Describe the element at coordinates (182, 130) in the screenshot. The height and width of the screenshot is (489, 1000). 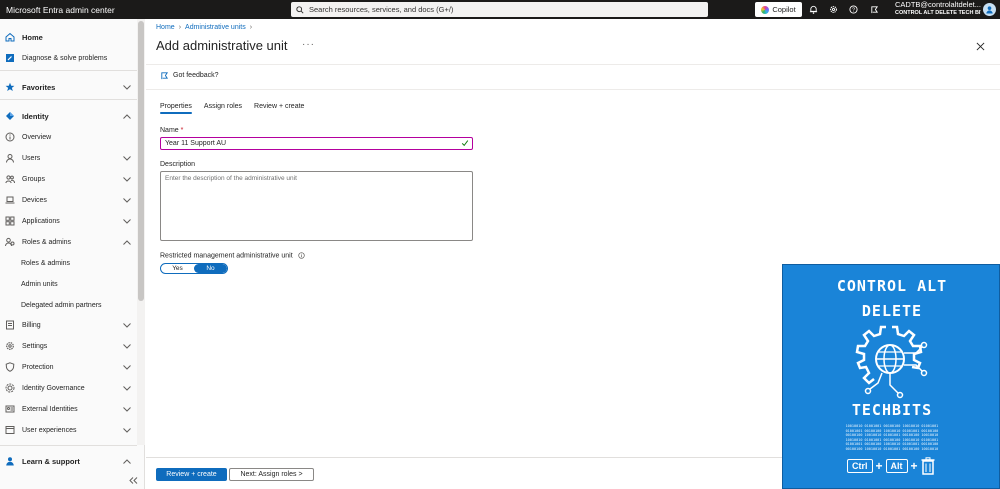
I see `required-marker: *` at that location.